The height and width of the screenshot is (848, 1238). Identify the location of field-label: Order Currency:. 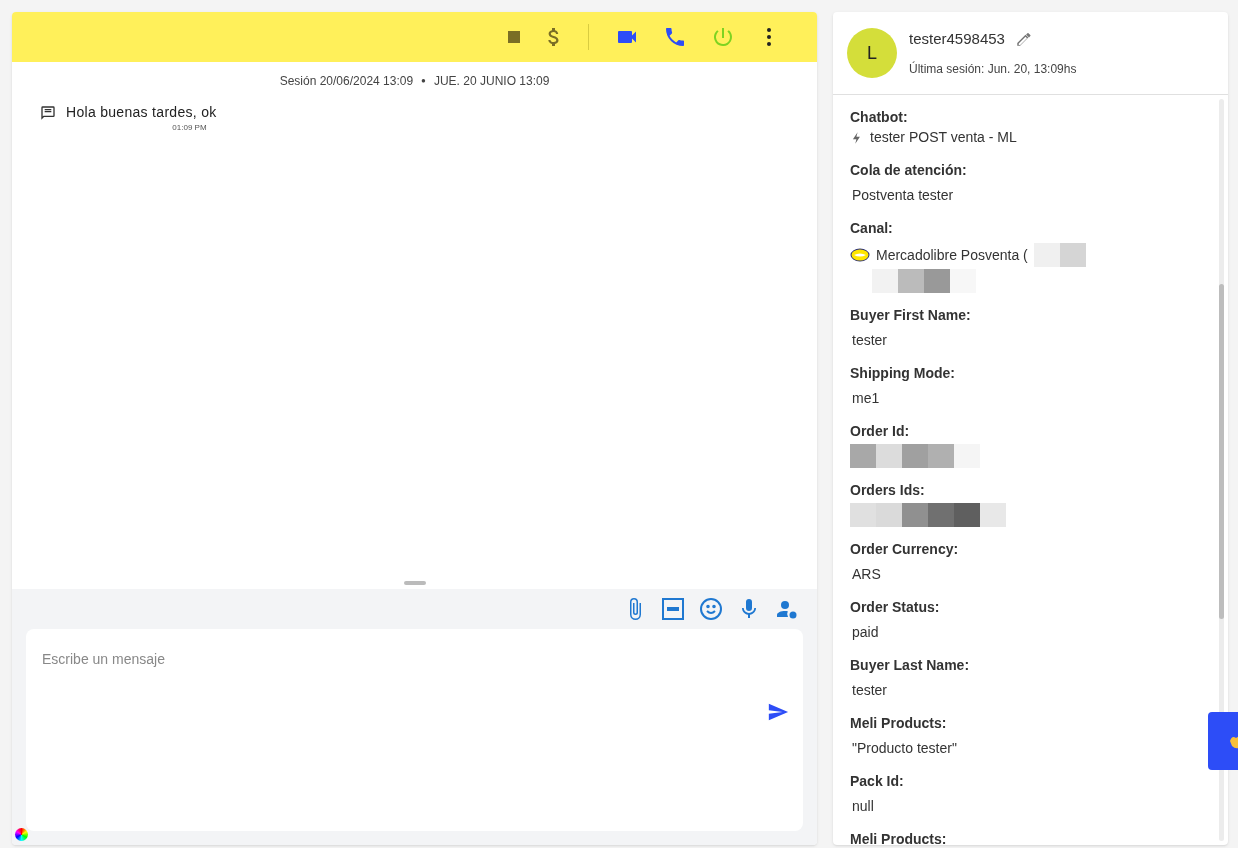
(905, 549).